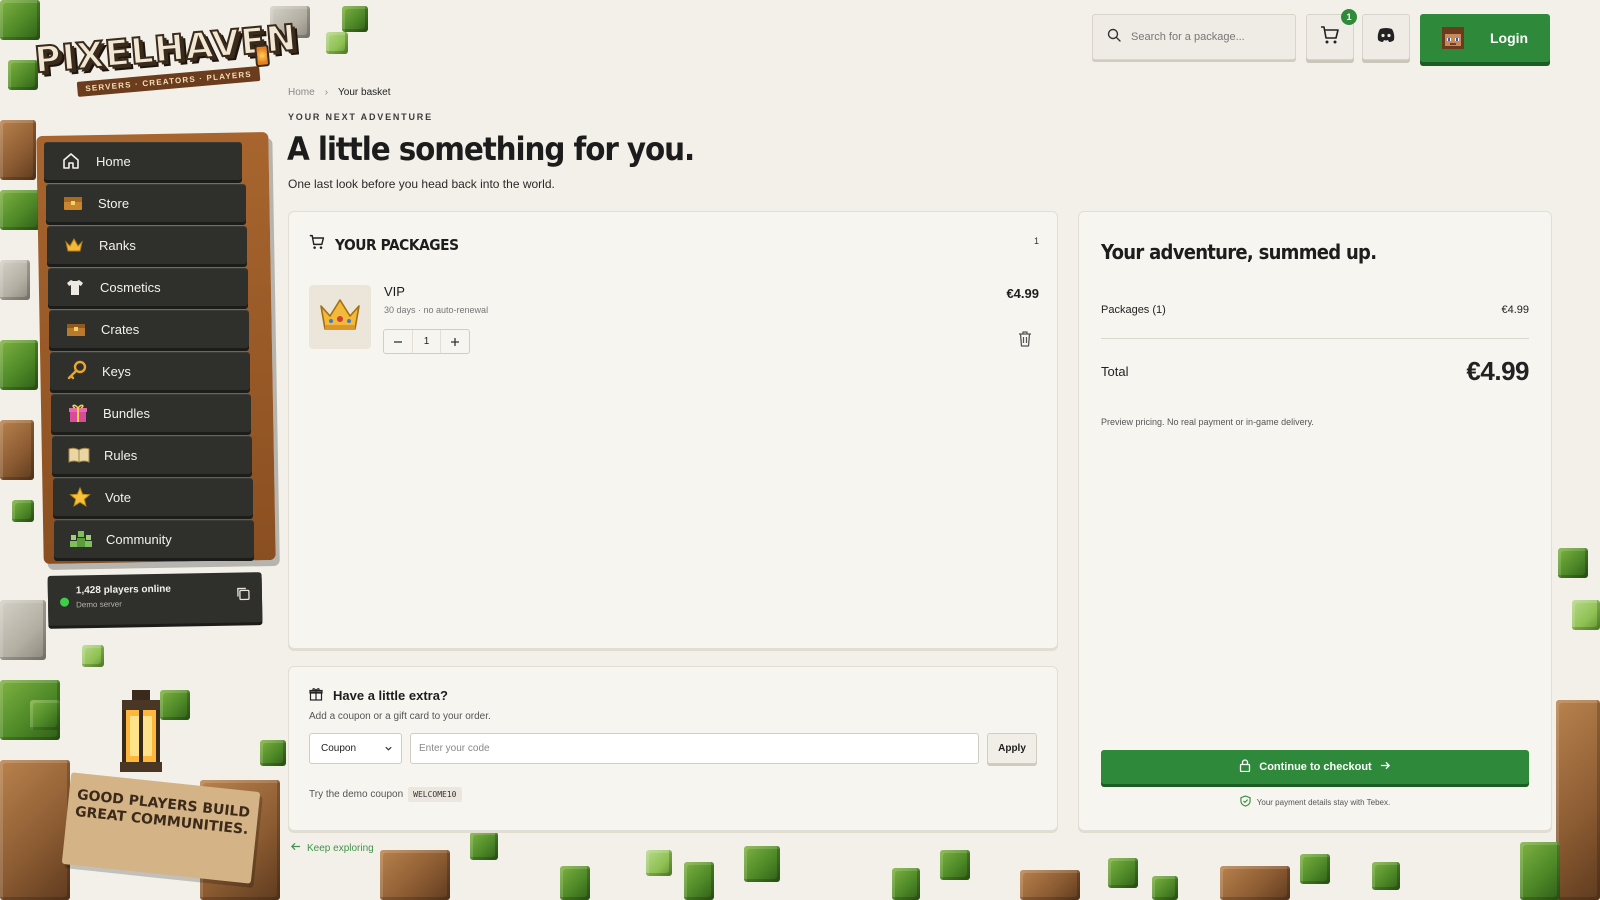 This screenshot has width=1600, height=900. Describe the element at coordinates (1012, 748) in the screenshot. I see `apply-button: Apply` at that location.